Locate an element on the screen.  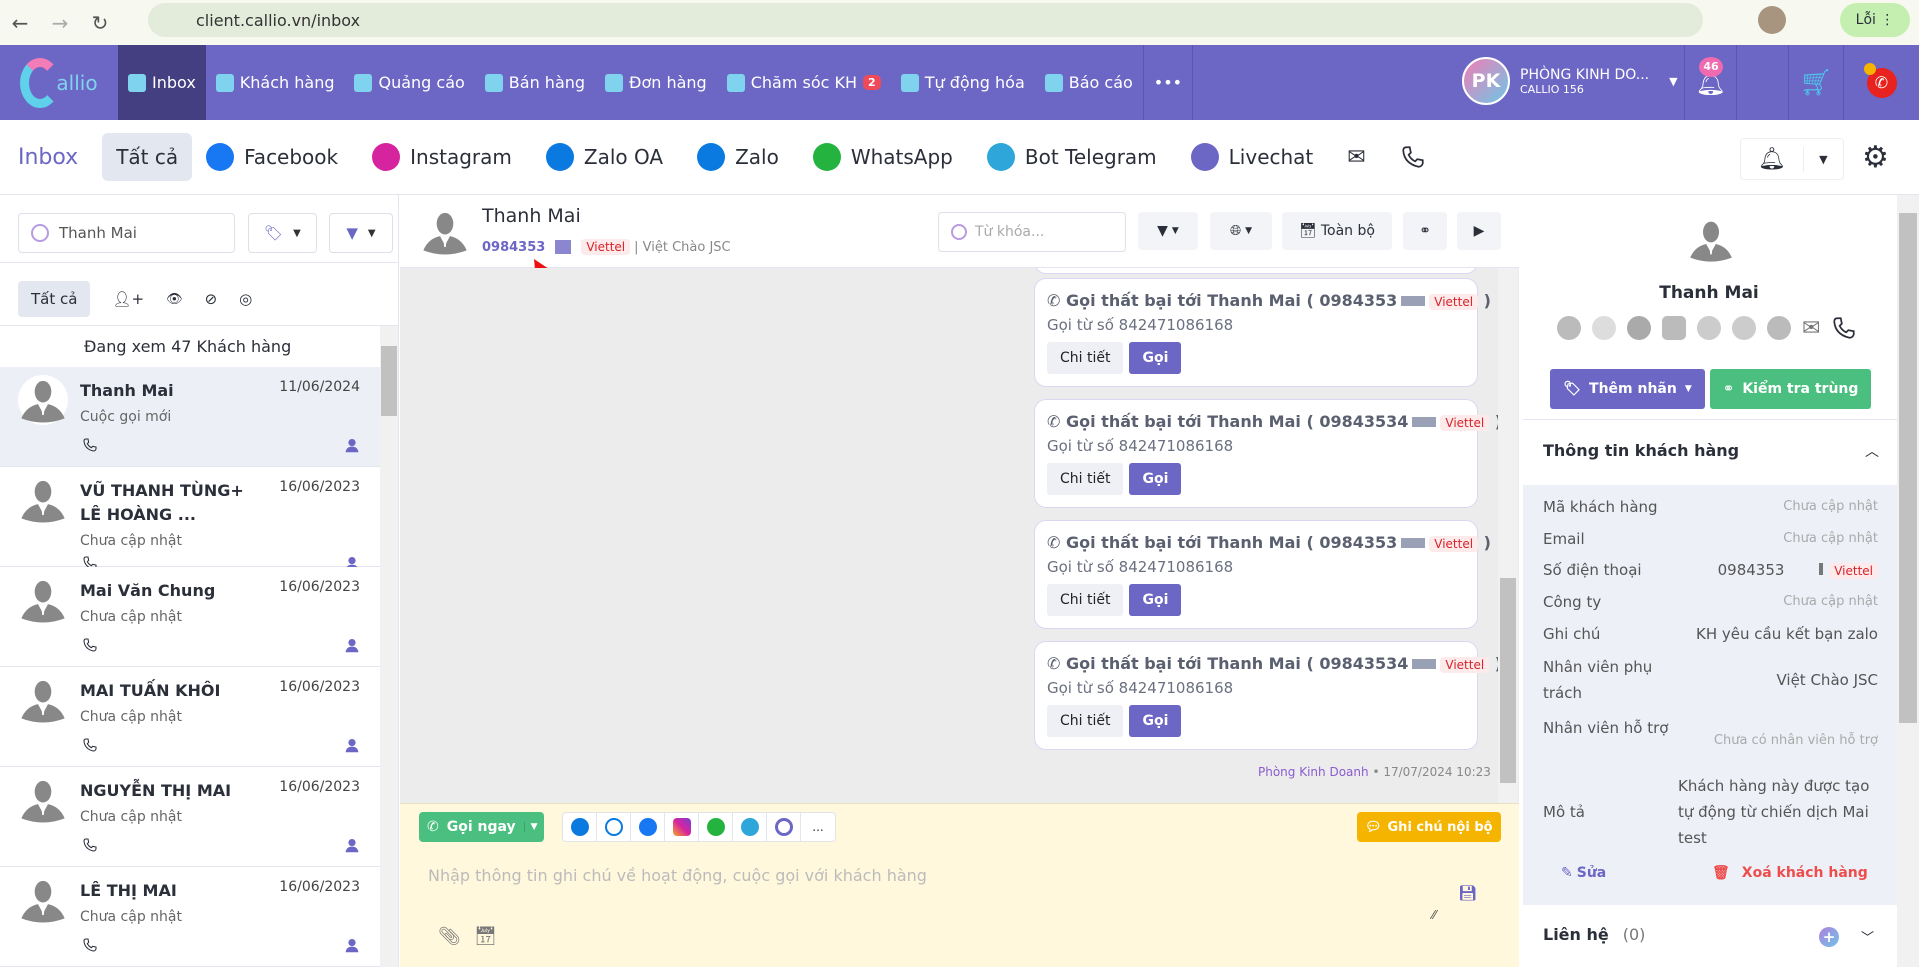
back-icon: ← is located at coordinates (20, 23).